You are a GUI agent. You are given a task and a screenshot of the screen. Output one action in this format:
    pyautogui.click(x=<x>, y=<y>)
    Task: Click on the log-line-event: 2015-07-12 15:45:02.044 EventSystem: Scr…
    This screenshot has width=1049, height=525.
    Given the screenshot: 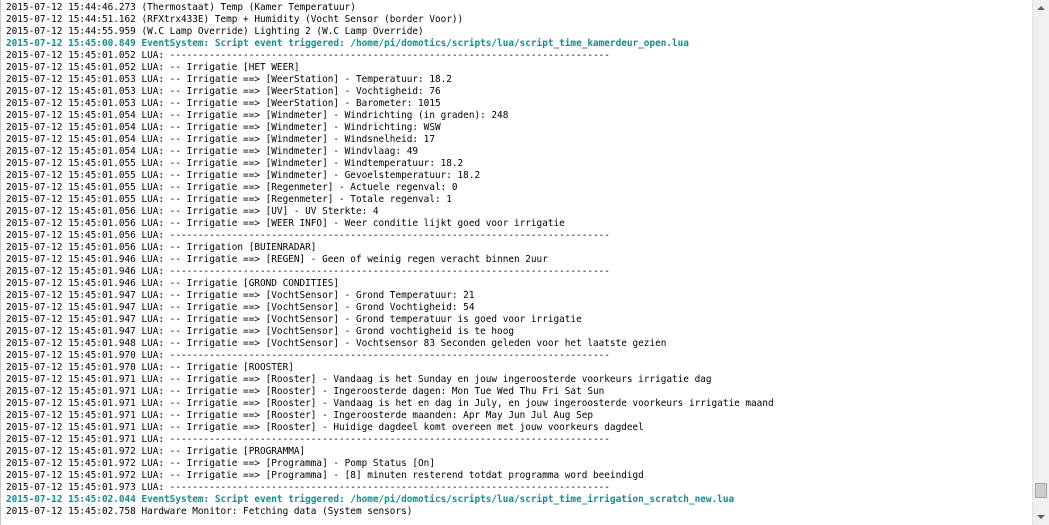 What is the action you would take?
    pyautogui.click(x=370, y=499)
    